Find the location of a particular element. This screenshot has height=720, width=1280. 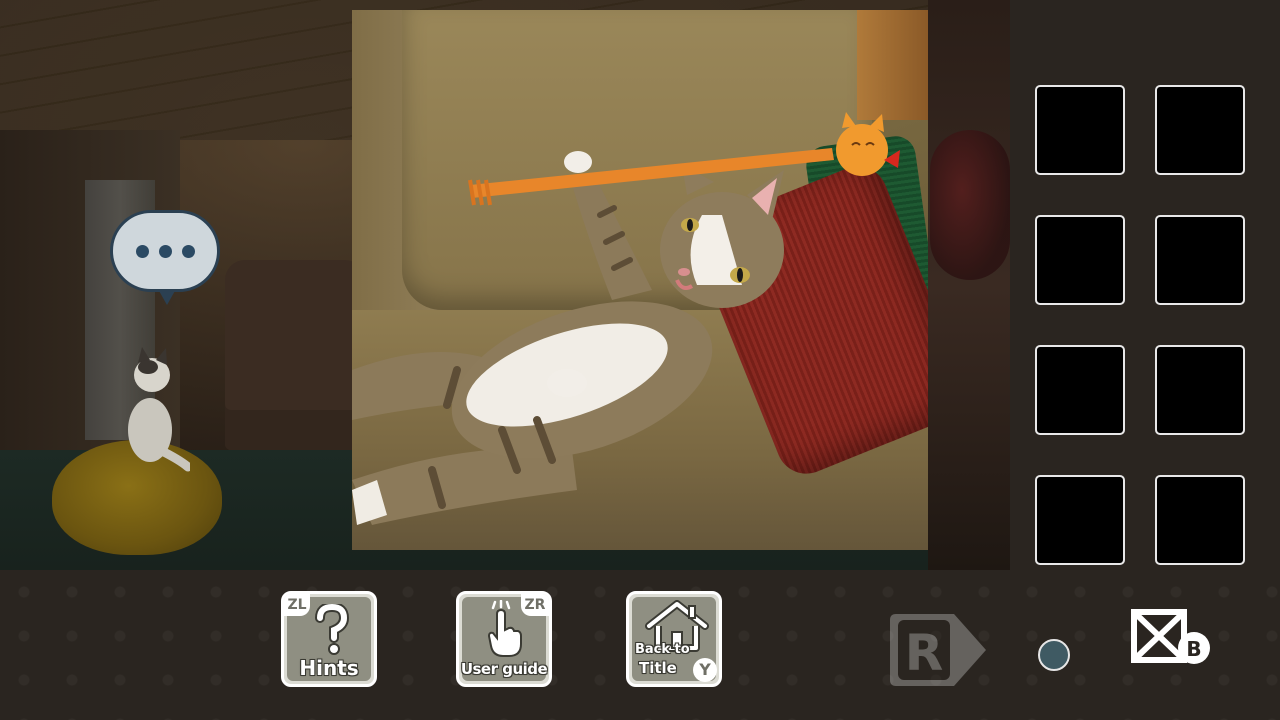

pointing-hand-icon is located at coordinates (504, 628).